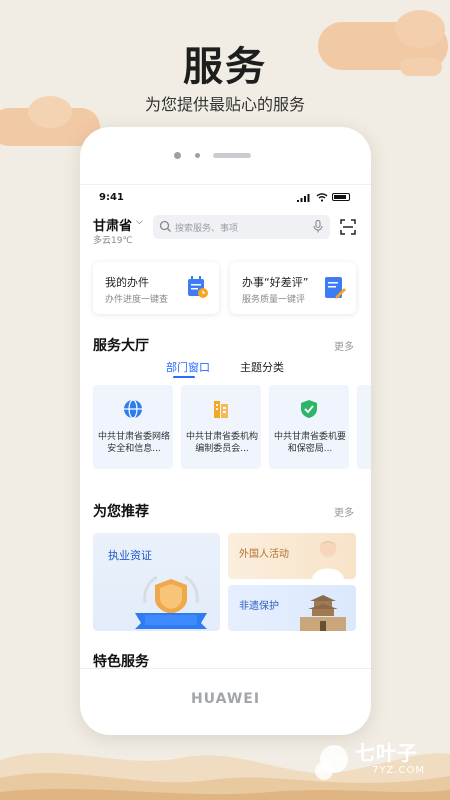  Describe the element at coordinates (262, 367) in the screenshot. I see `tab-topic-category: 主题分类` at that location.